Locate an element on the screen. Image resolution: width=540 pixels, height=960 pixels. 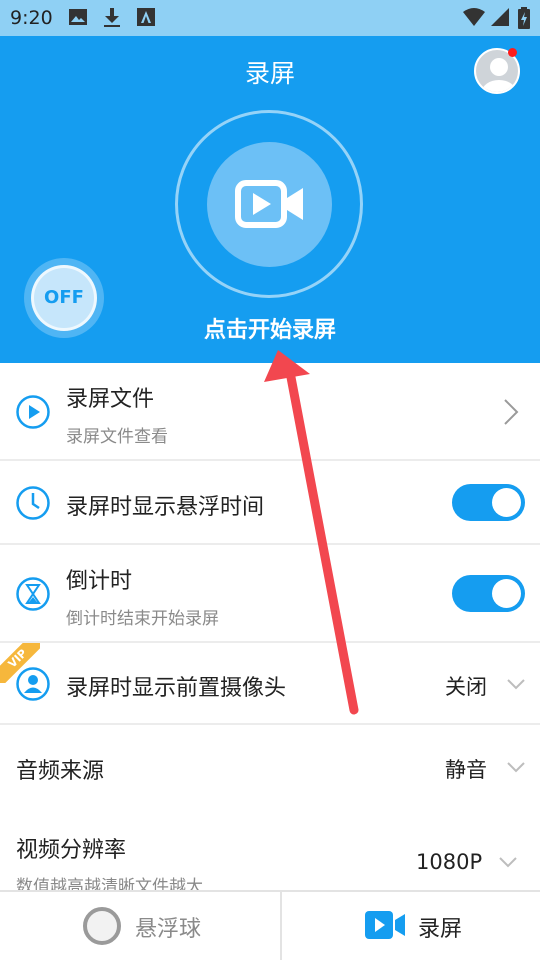
notification-dot is located at coordinates (512, 52).